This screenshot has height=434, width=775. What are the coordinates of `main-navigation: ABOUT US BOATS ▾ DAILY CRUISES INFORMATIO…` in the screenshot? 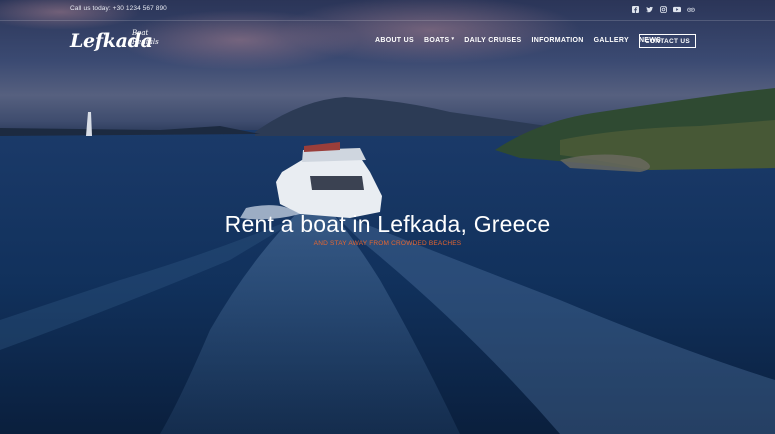 It's located at (523, 40).